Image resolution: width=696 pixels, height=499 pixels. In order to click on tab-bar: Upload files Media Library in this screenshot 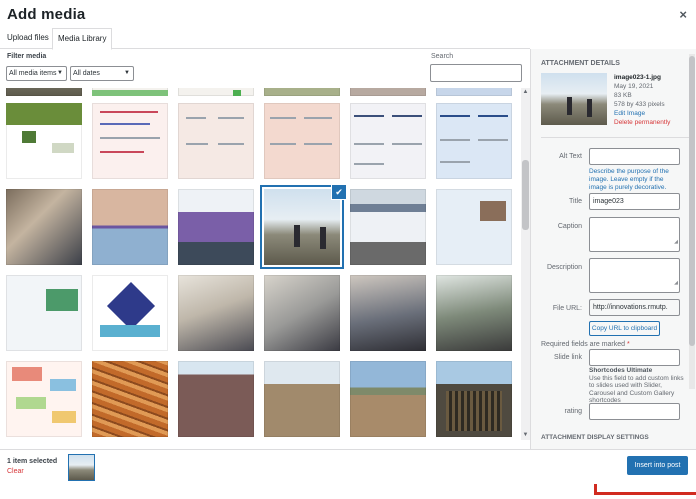, I will do `click(265, 39)`.